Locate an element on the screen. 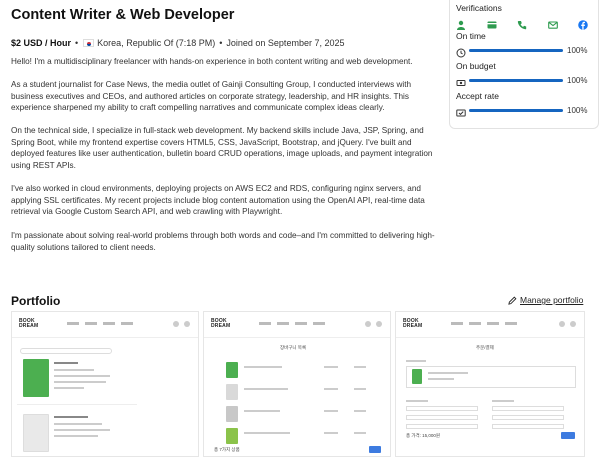 The image size is (602, 471). verification-icons is located at coordinates (522, 23).